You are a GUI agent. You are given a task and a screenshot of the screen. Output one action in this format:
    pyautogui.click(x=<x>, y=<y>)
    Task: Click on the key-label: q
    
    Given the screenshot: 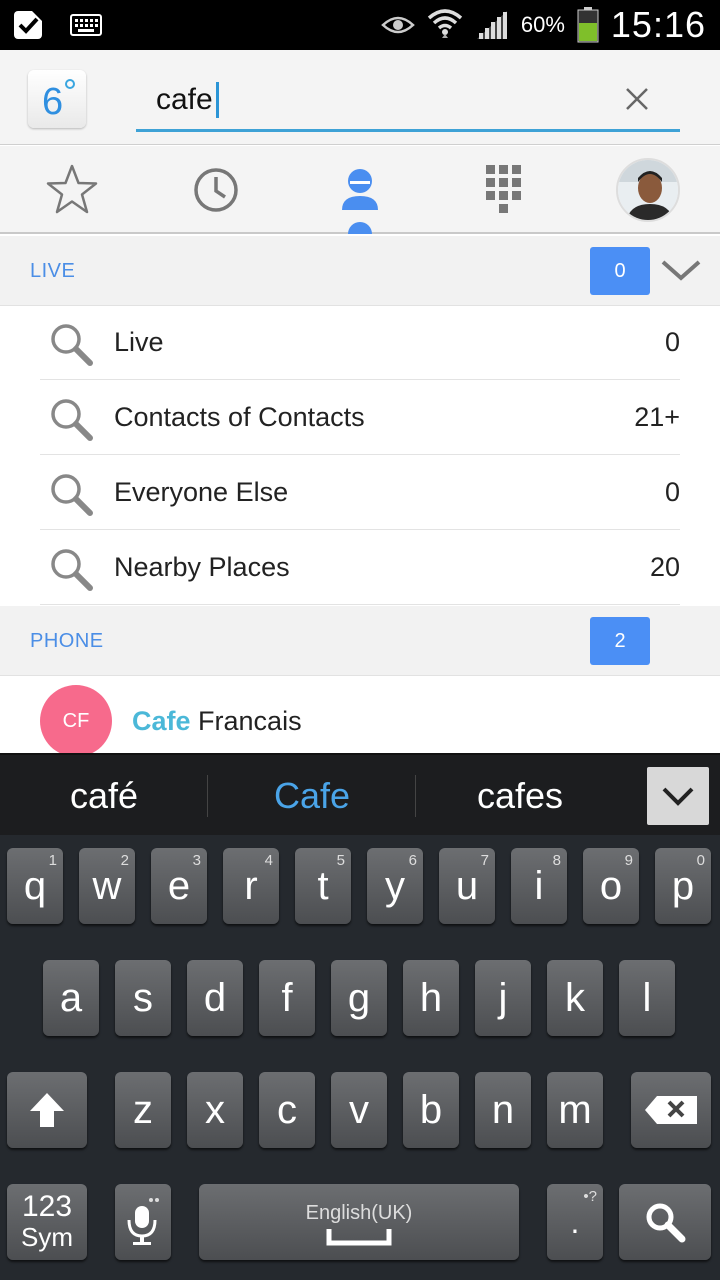 What is the action you would take?
    pyautogui.click(x=35, y=885)
    